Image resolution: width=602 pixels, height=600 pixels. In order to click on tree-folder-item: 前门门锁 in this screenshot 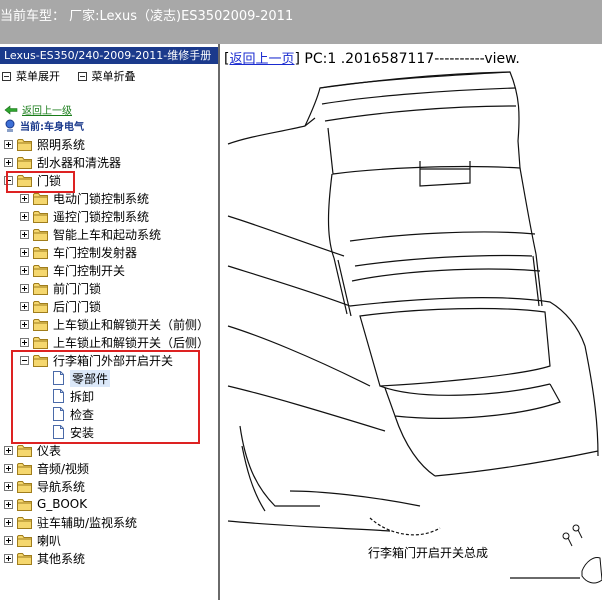, I will do `click(60, 288)`.